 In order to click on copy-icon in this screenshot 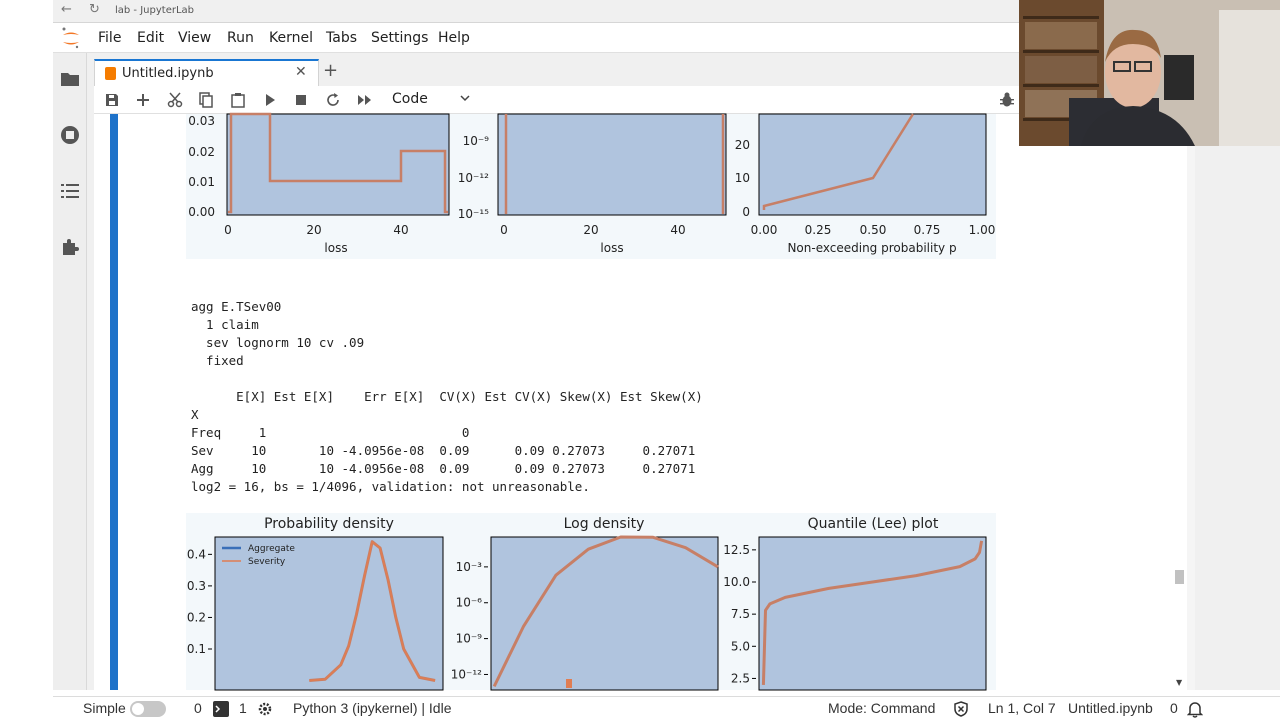, I will do `click(206, 100)`.